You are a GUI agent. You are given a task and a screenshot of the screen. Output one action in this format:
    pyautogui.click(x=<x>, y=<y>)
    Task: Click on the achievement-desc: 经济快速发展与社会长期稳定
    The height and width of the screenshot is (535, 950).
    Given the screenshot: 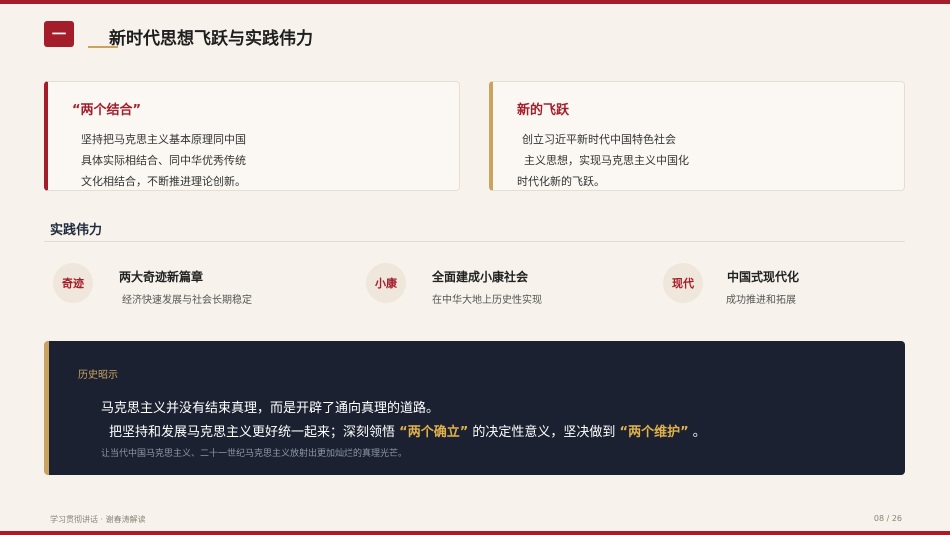 What is the action you would take?
    pyautogui.click(x=187, y=300)
    